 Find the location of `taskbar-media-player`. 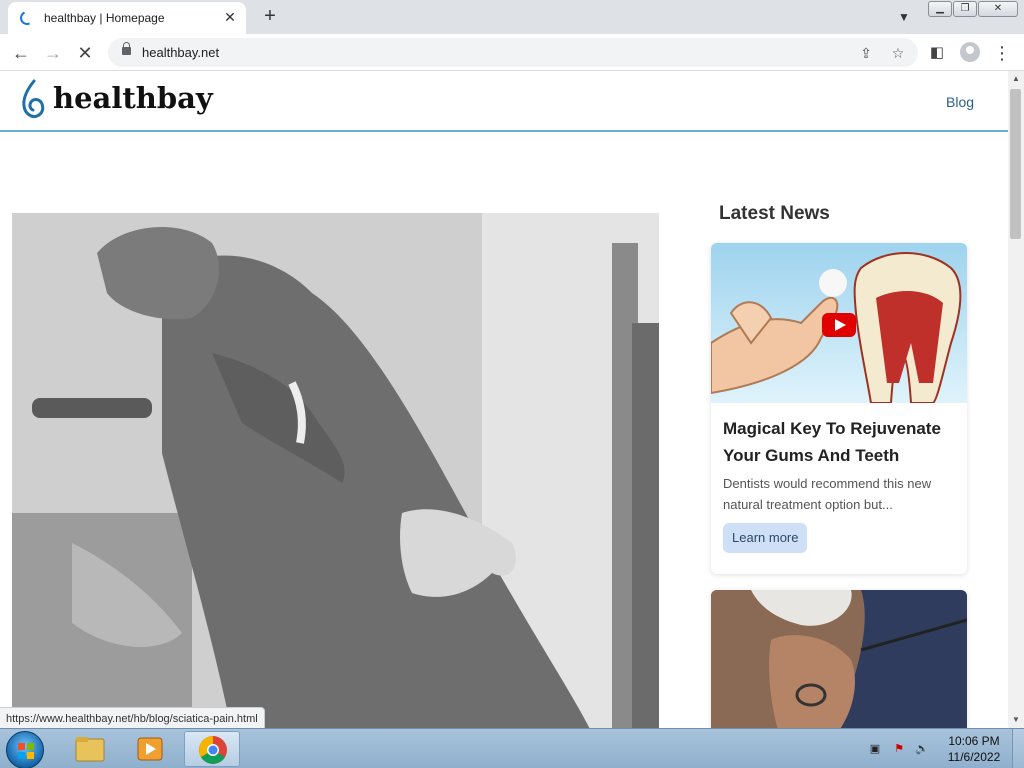

taskbar-media-player is located at coordinates (150, 749).